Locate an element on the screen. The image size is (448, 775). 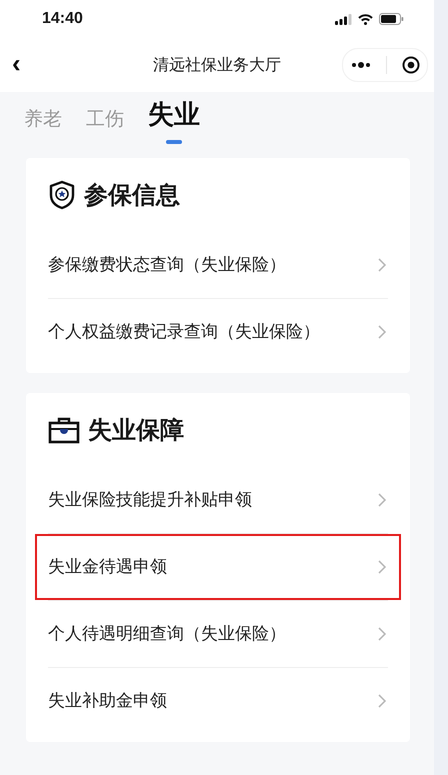
menu-item: 个人权益缴费记录查询（失业保险） is located at coordinates (218, 332).